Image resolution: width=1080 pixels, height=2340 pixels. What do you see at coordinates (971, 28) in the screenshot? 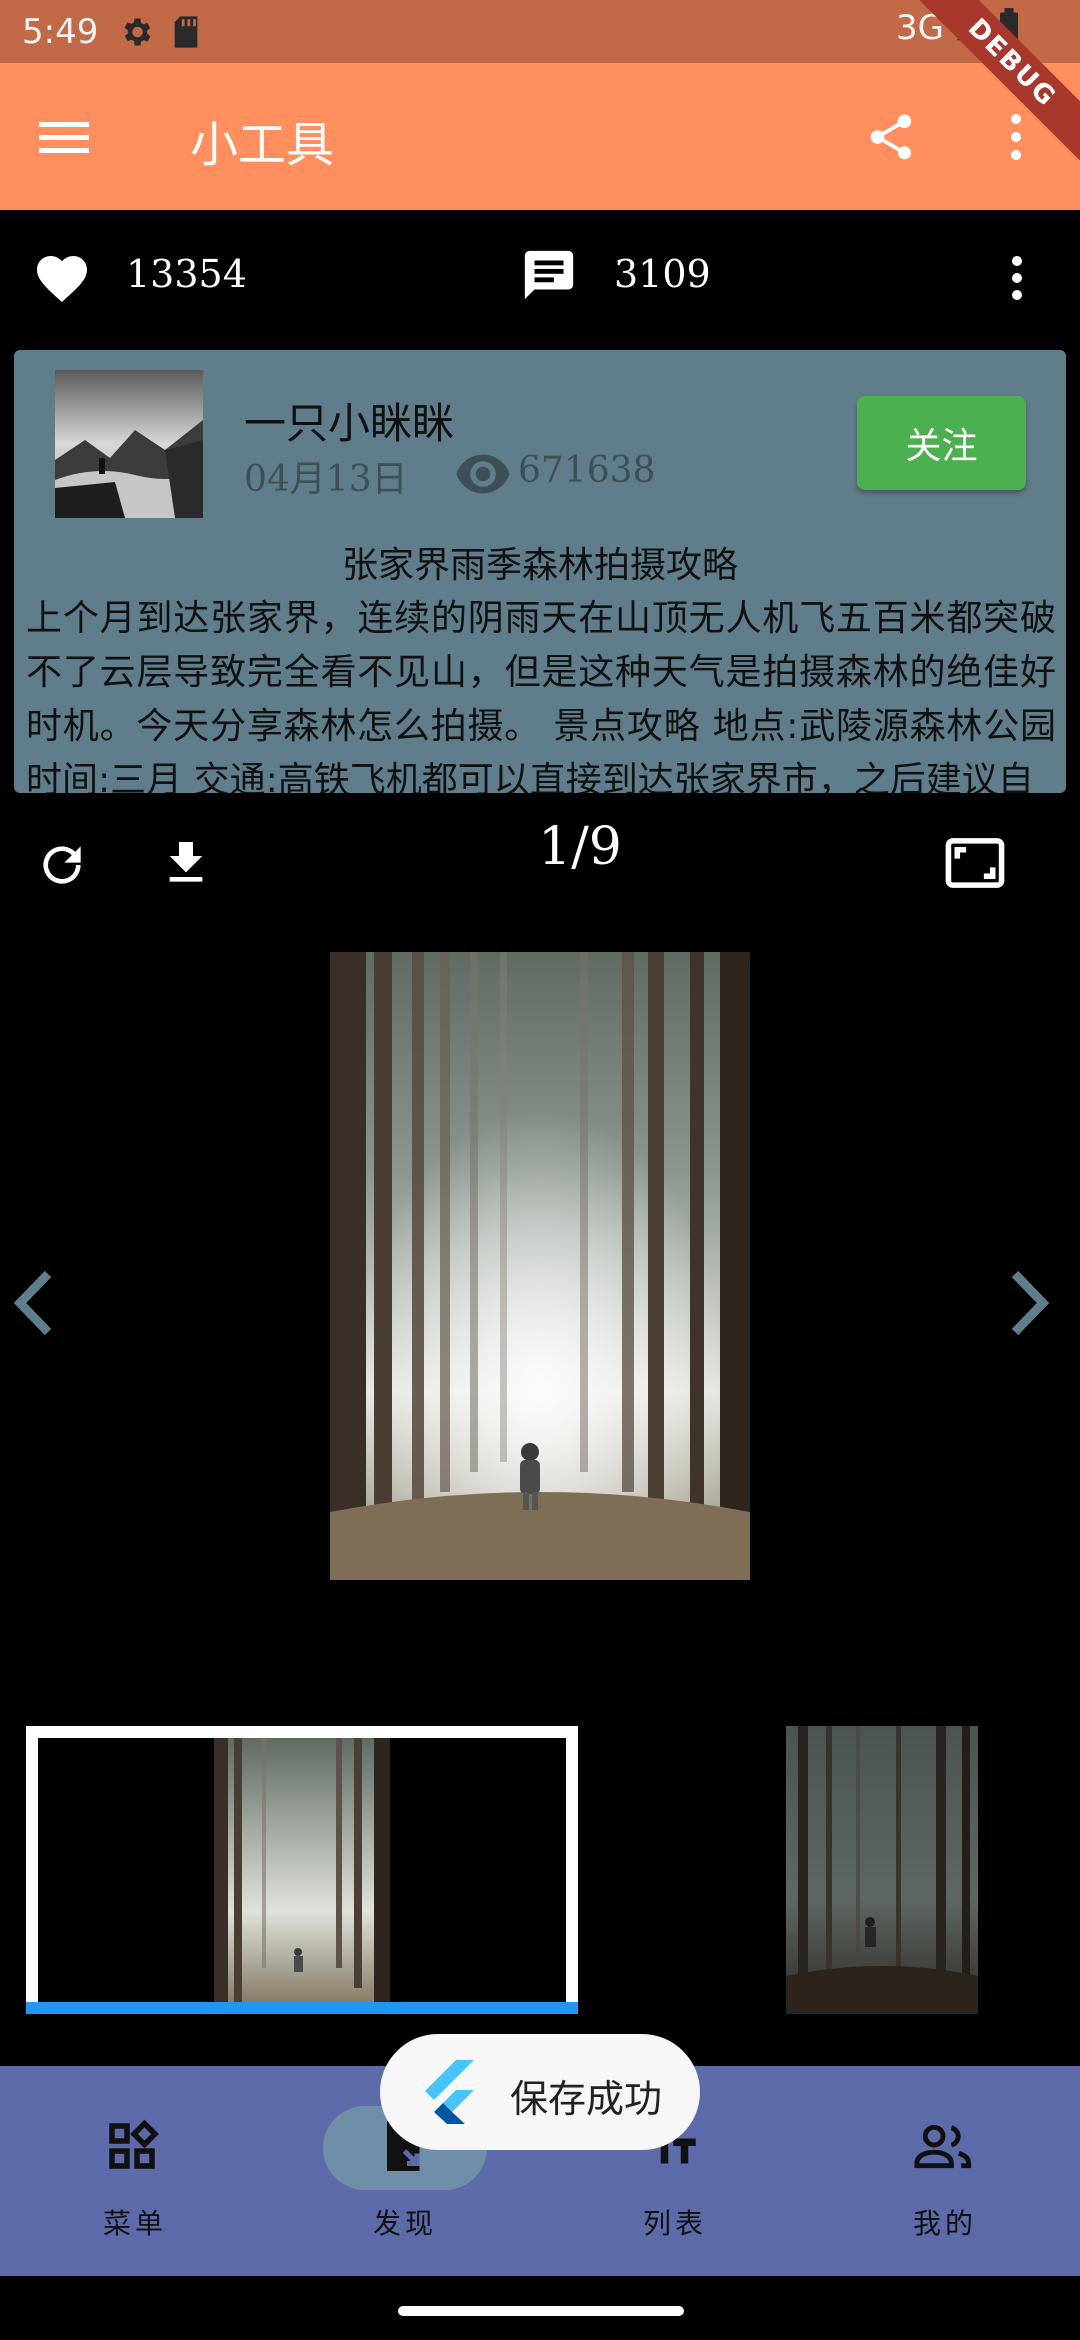
I see `signal-icon` at bounding box center [971, 28].